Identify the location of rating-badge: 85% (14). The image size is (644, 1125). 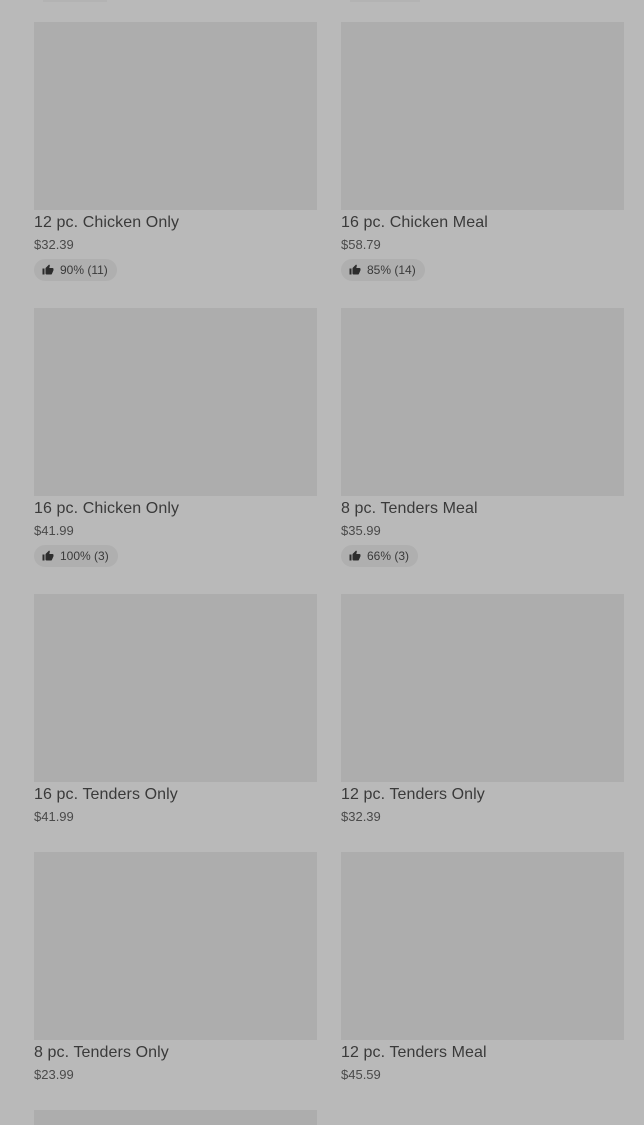
(383, 270).